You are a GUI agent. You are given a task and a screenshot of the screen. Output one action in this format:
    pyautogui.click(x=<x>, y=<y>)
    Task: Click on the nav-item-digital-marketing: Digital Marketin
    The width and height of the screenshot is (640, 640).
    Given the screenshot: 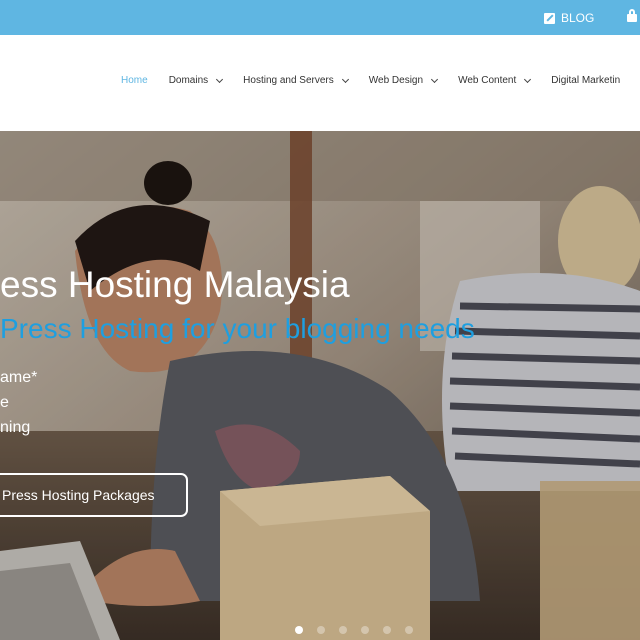 What is the action you would take?
    pyautogui.click(x=585, y=80)
    